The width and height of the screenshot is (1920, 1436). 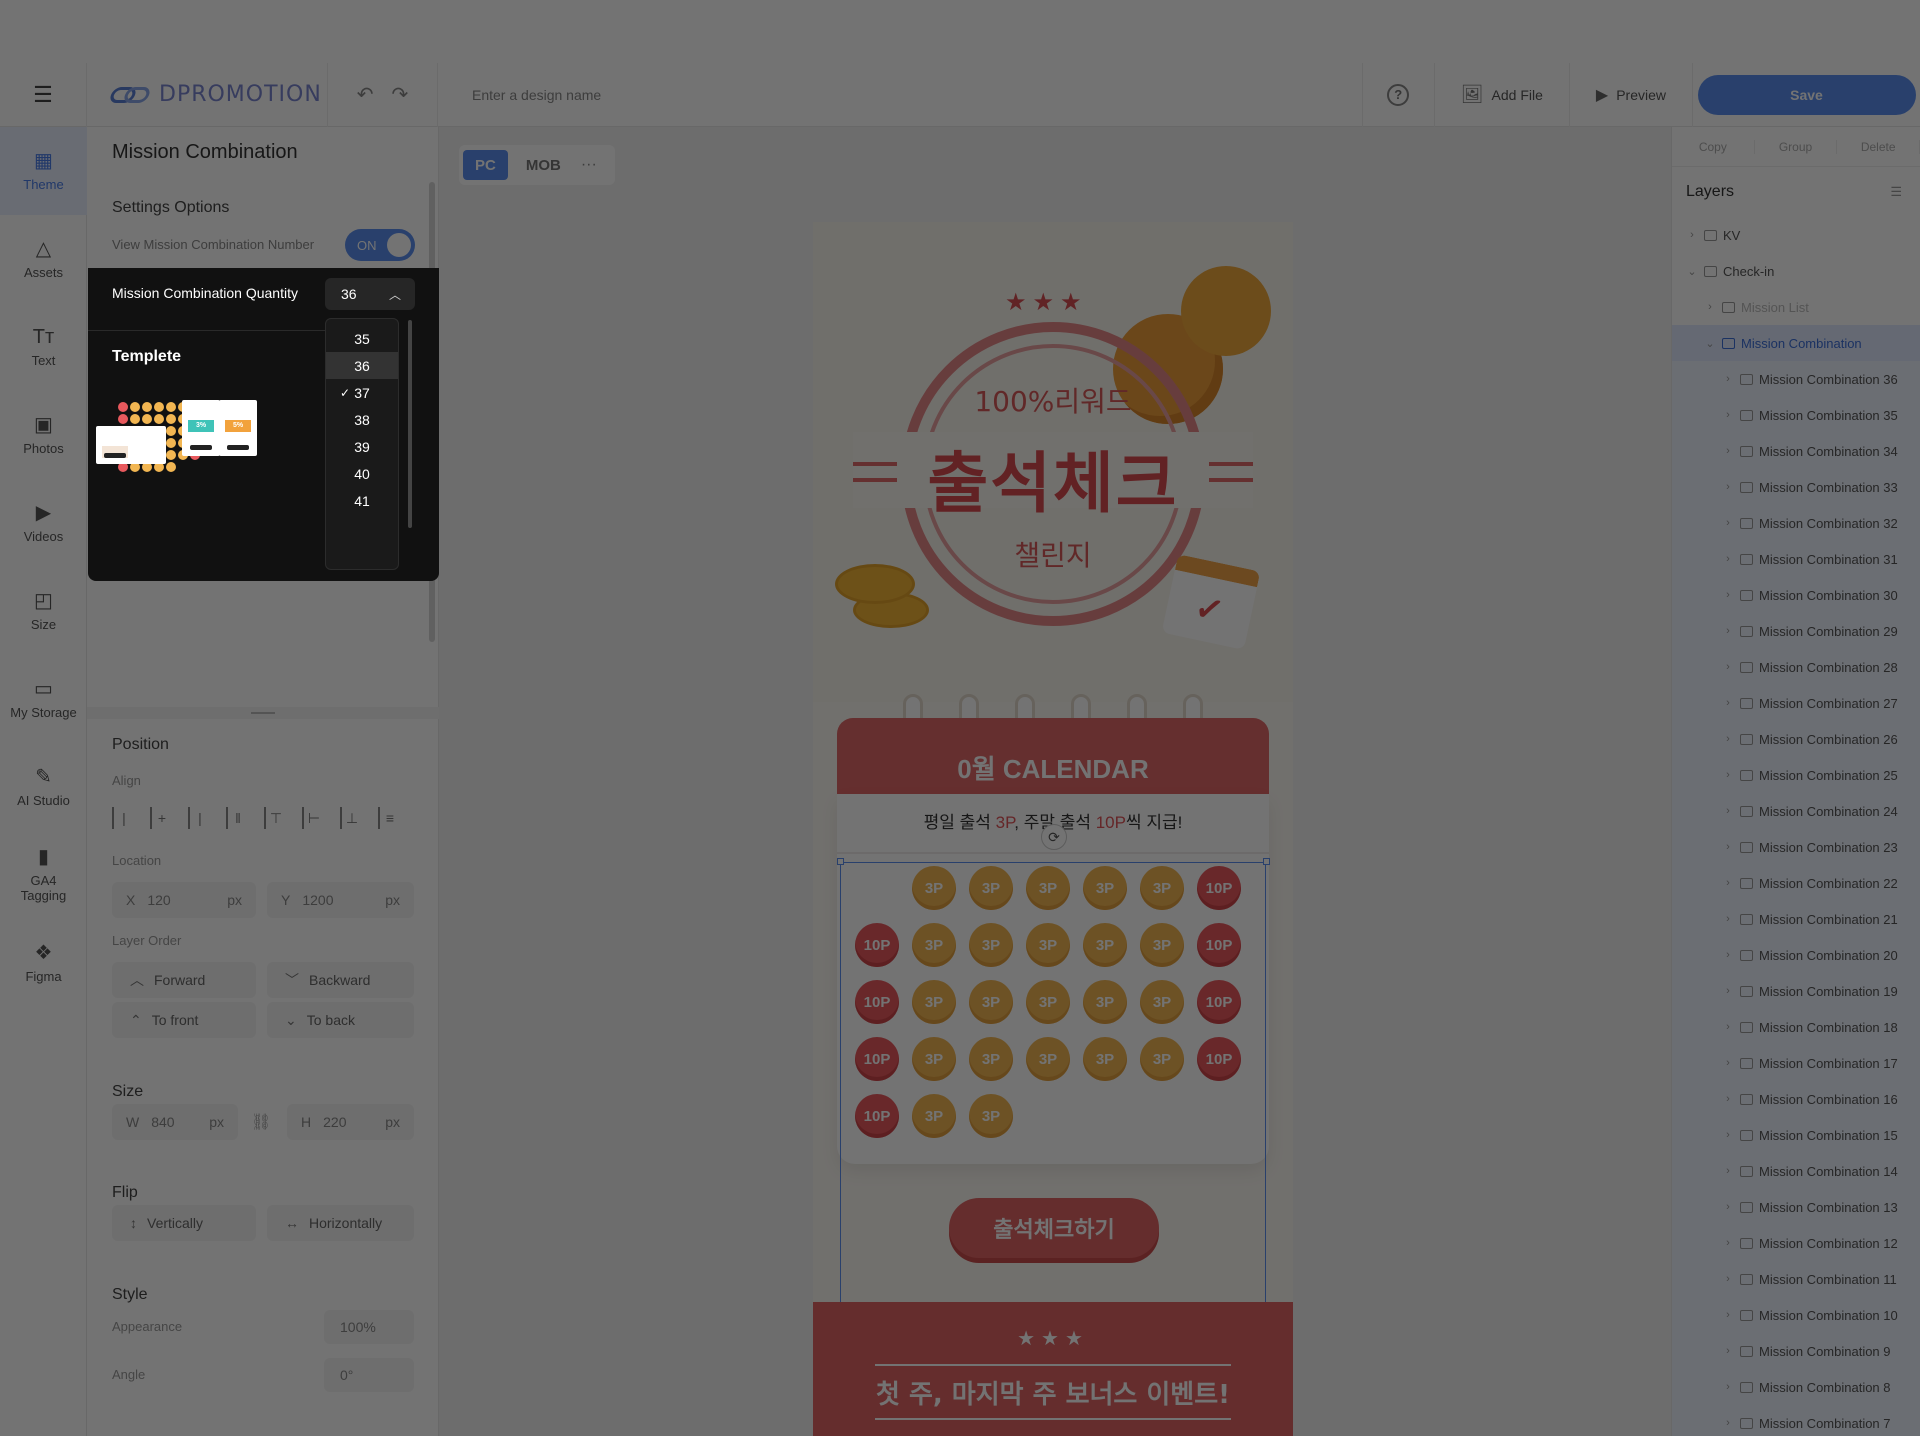 What do you see at coordinates (1796, 451) in the screenshot?
I see `layer-item: › Mission Combination 34` at bounding box center [1796, 451].